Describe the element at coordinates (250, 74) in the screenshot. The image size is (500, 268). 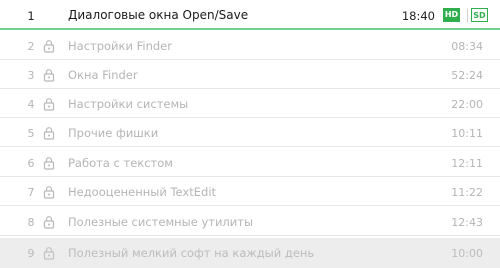
I see `lesson-row-locked: 3 Окна Finder 52:24` at that location.